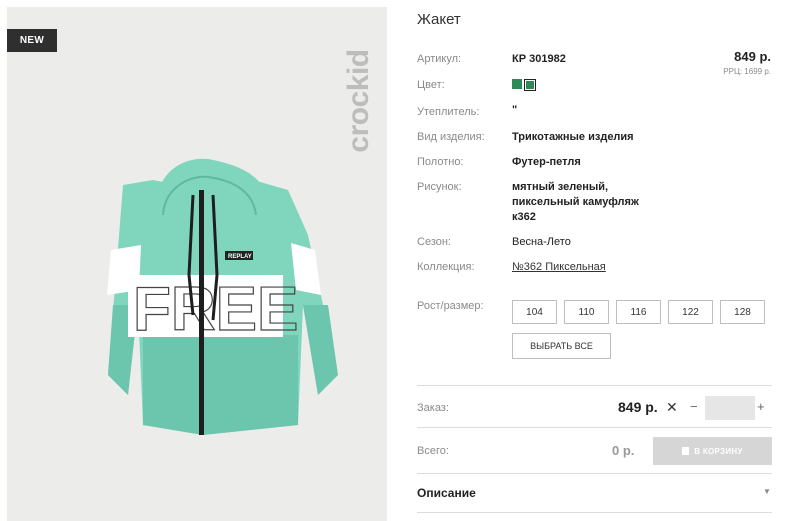 Image resolution: width=800 pixels, height=521 pixels. What do you see at coordinates (534, 312) in the screenshot?
I see `size-button-104: 104` at bounding box center [534, 312].